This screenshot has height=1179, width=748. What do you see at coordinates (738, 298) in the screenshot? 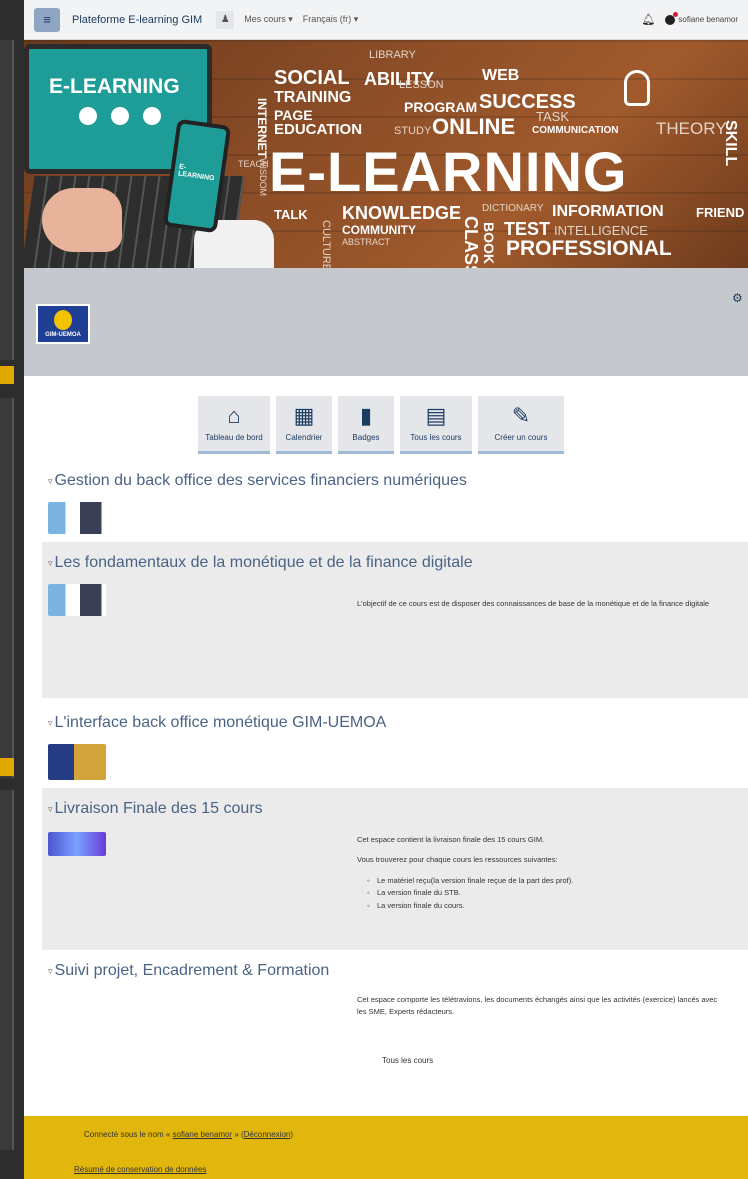
I see `gear-icon: ⚙` at bounding box center [738, 298].